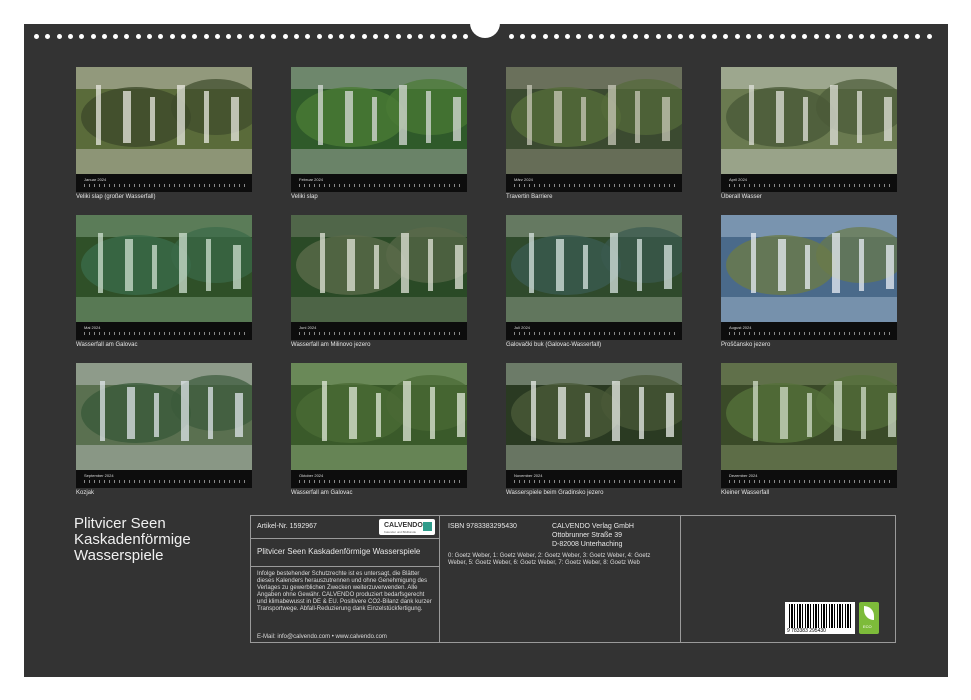  Describe the element at coordinates (107, 345) in the screenshot. I see `photo-caption: Wasserfall am Galovac` at that location.